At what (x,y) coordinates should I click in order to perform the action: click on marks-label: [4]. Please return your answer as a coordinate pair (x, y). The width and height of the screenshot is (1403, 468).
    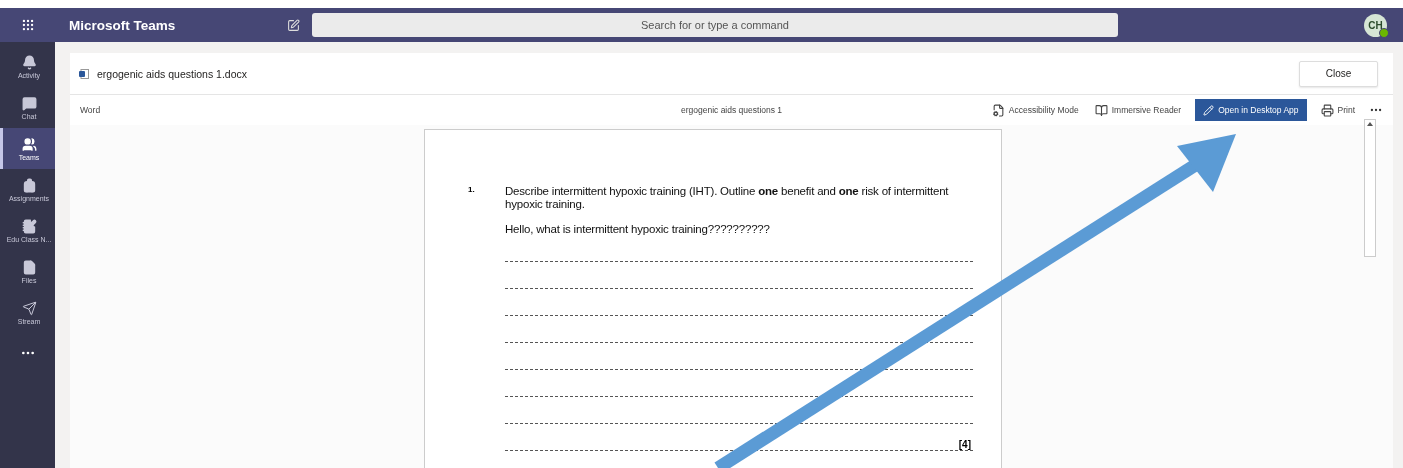
    Looking at the image, I should click on (964, 444).